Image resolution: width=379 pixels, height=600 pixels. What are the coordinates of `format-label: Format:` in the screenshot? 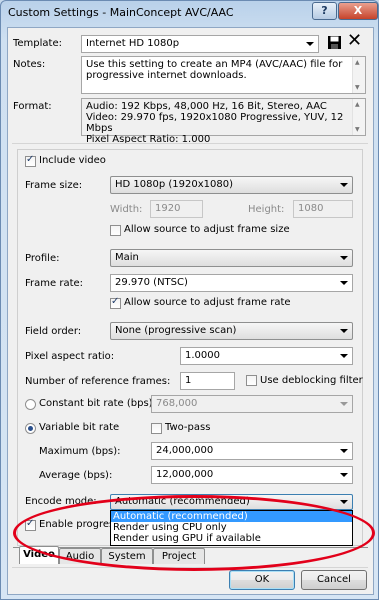 It's located at (32, 106).